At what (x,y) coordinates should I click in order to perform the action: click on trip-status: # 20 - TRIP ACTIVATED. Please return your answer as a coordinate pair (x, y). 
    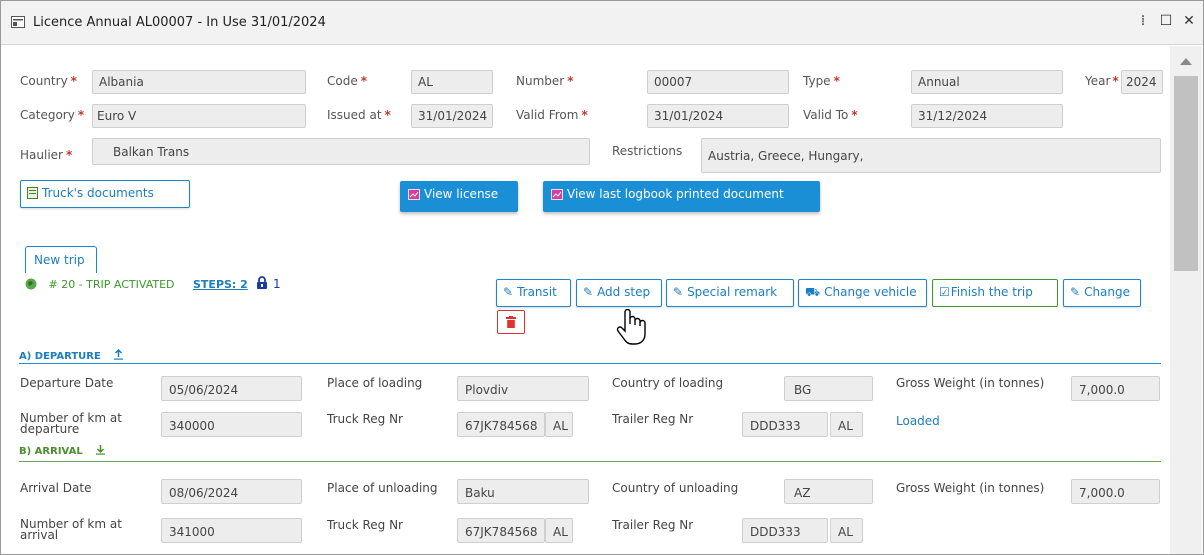
    Looking at the image, I should click on (111, 284).